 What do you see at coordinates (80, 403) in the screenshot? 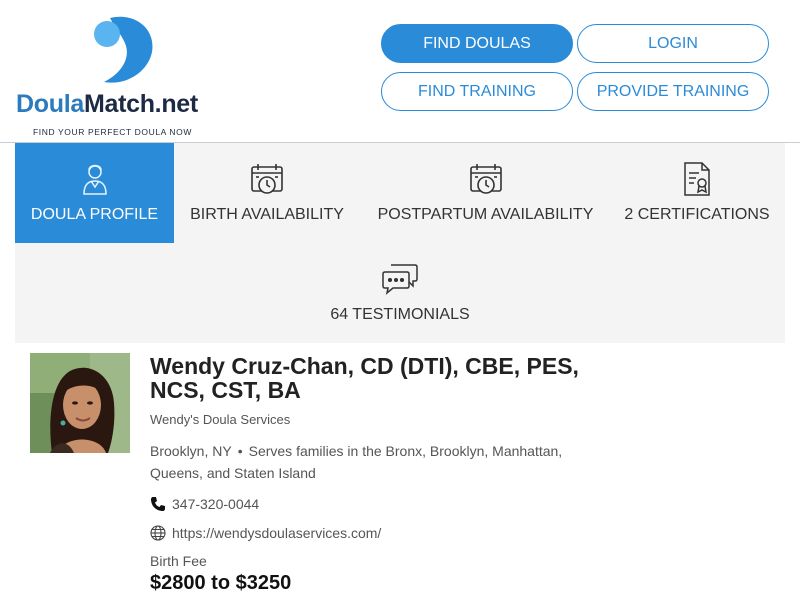
I see `doula-profile-photo` at bounding box center [80, 403].